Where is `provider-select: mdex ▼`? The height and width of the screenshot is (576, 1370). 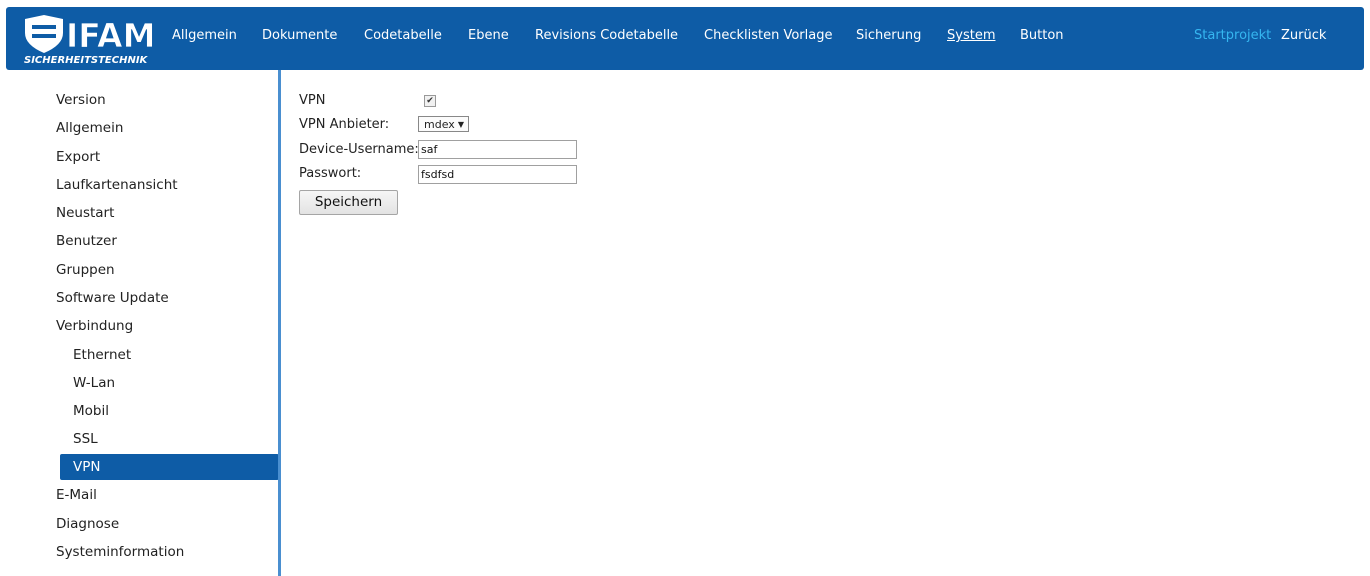 provider-select: mdex ▼ is located at coordinates (443, 124).